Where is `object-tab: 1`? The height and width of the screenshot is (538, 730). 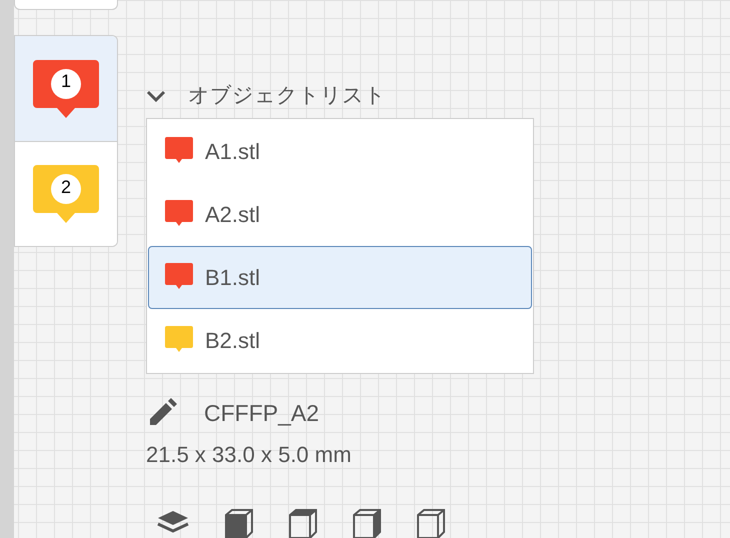
object-tab: 1 is located at coordinates (66, 88).